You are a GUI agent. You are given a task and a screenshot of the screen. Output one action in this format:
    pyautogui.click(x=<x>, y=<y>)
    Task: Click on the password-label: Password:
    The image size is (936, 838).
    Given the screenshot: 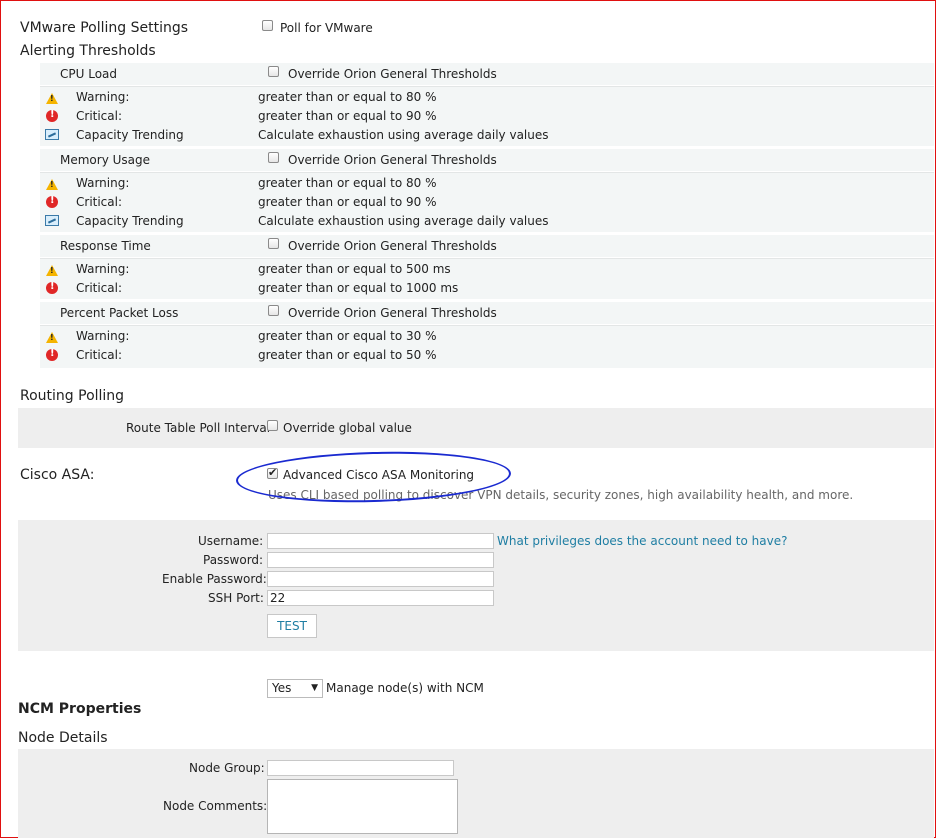 What is the action you would take?
    pyautogui.click(x=233, y=560)
    